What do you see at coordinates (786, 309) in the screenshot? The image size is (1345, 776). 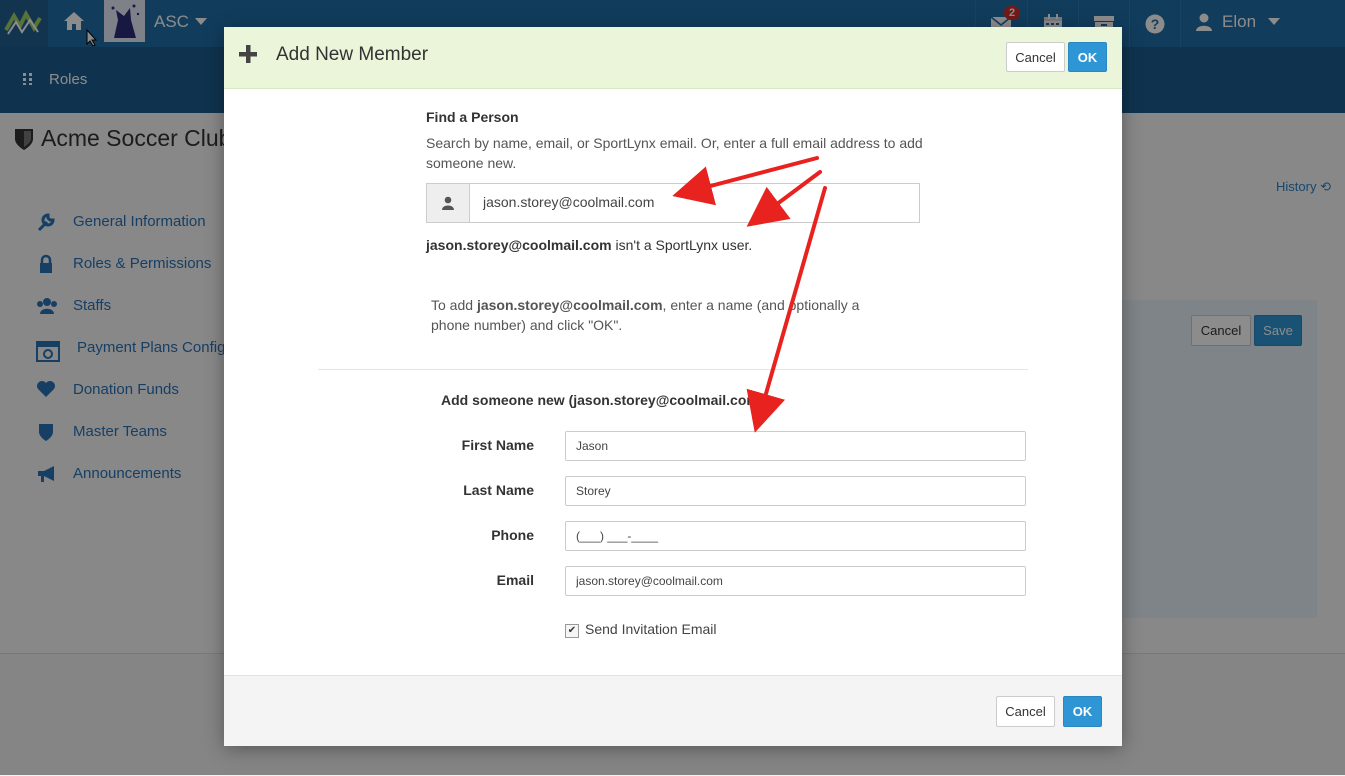 I see `arrow-to-first-name` at bounding box center [786, 309].